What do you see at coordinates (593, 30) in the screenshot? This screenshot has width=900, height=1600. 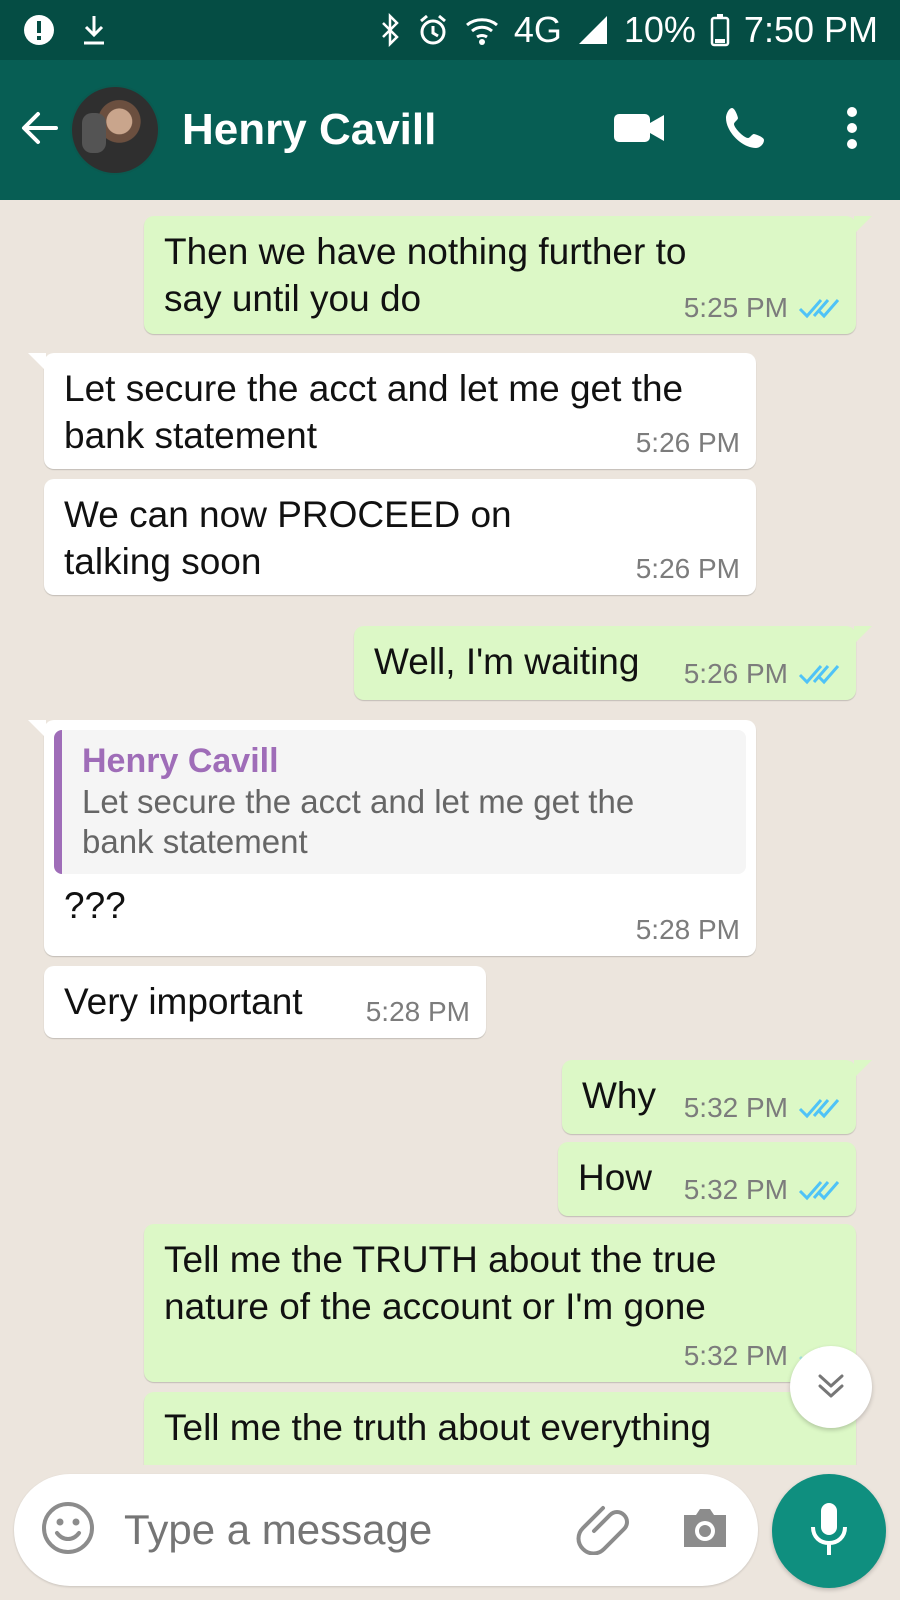 I see `4g-signal-icon` at bounding box center [593, 30].